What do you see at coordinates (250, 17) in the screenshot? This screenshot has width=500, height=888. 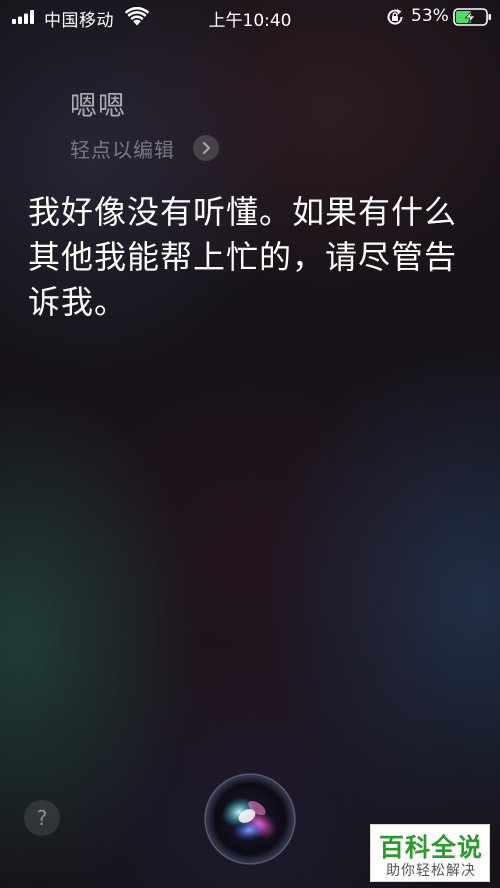 I see `status-bar: 中国移动 上午10:40 53%` at bounding box center [250, 17].